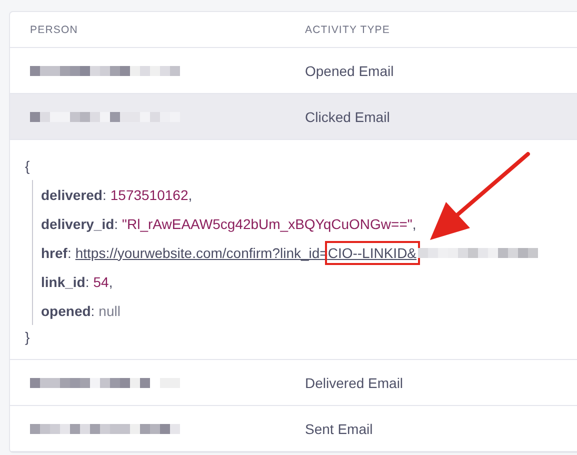 The image size is (577, 455). What do you see at coordinates (27, 166) in the screenshot?
I see `json-brace: {` at bounding box center [27, 166].